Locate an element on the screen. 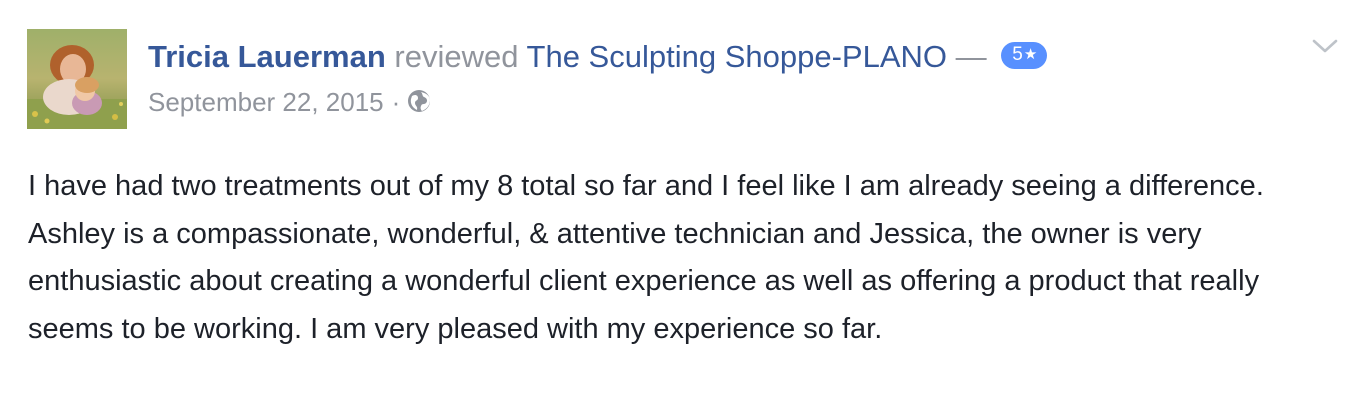 This screenshot has width=1366, height=418. author-name-link: Tricia Lauerman is located at coordinates (267, 56).